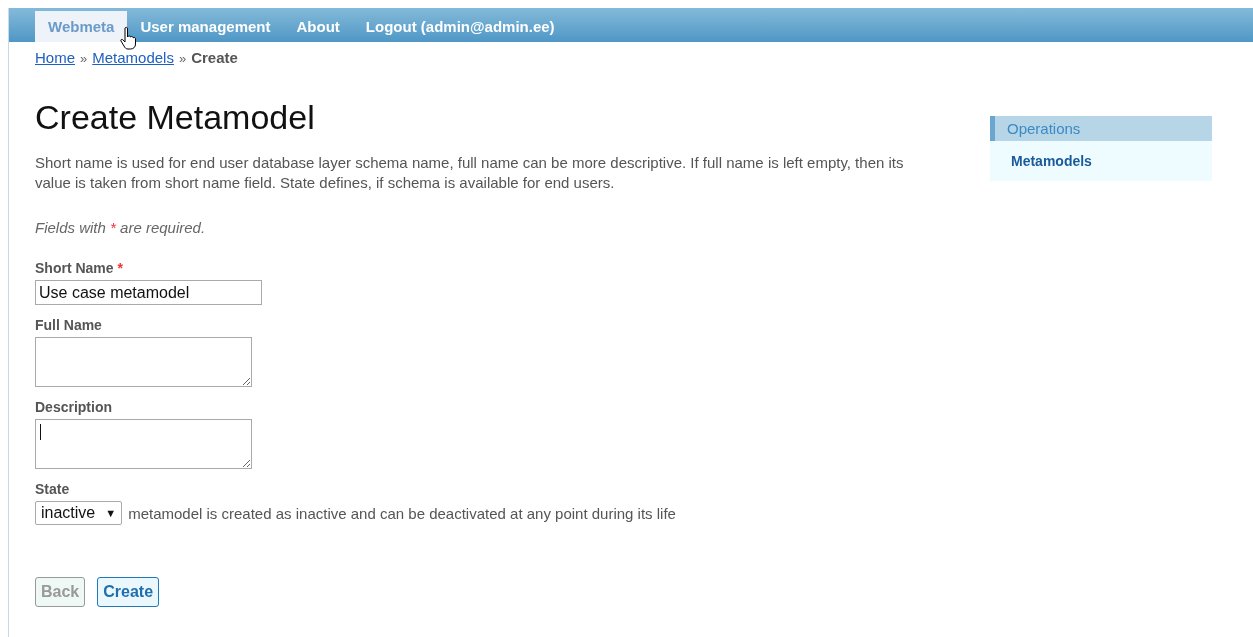 The height and width of the screenshot is (637, 1253). What do you see at coordinates (1101, 128) in the screenshot?
I see `panel-title: Operations` at bounding box center [1101, 128].